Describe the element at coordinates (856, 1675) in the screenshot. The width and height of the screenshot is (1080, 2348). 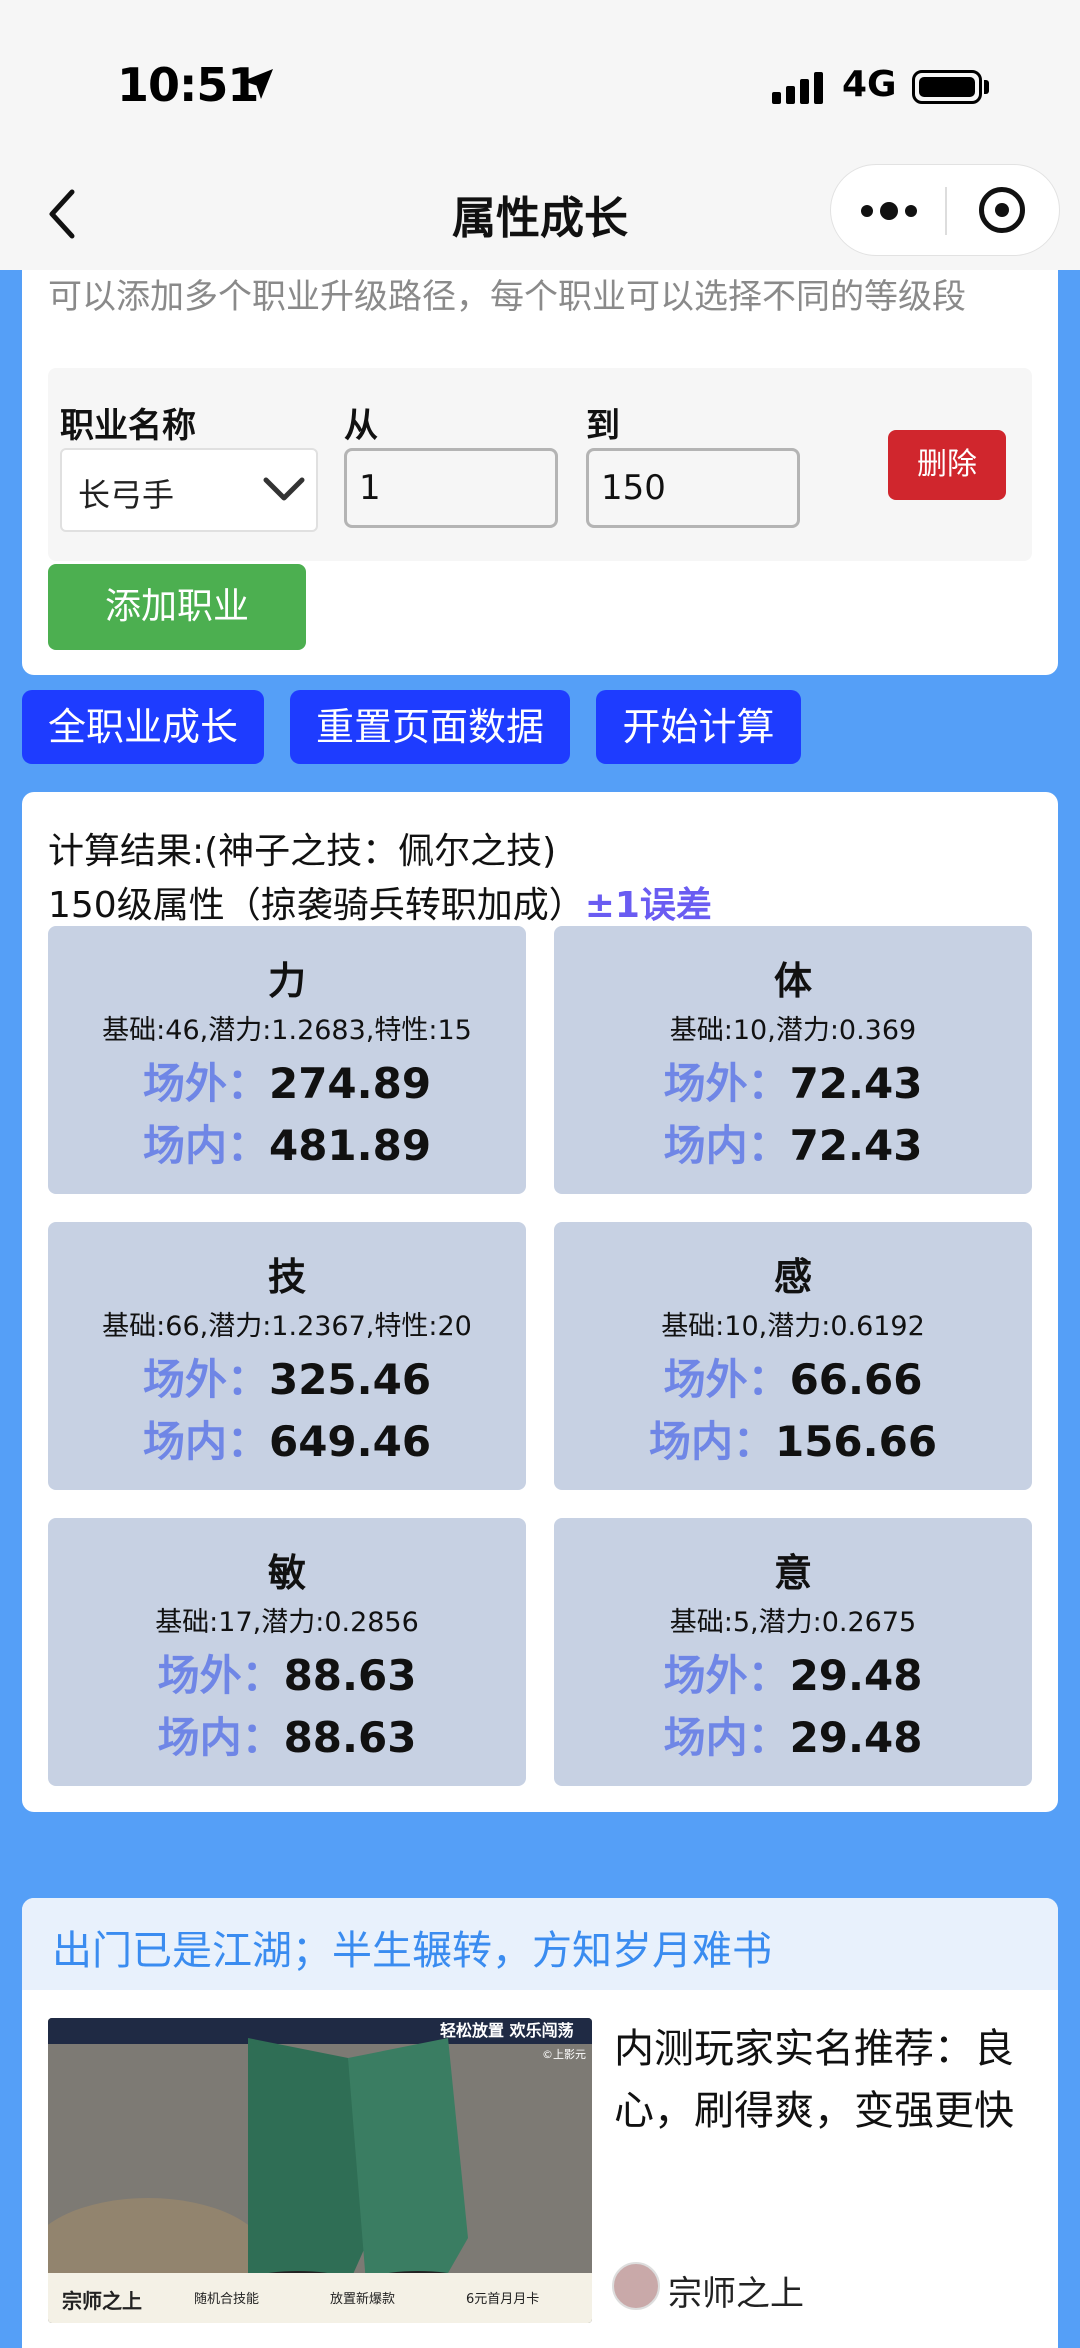
I see `stat-outside-value: 29.48` at that location.